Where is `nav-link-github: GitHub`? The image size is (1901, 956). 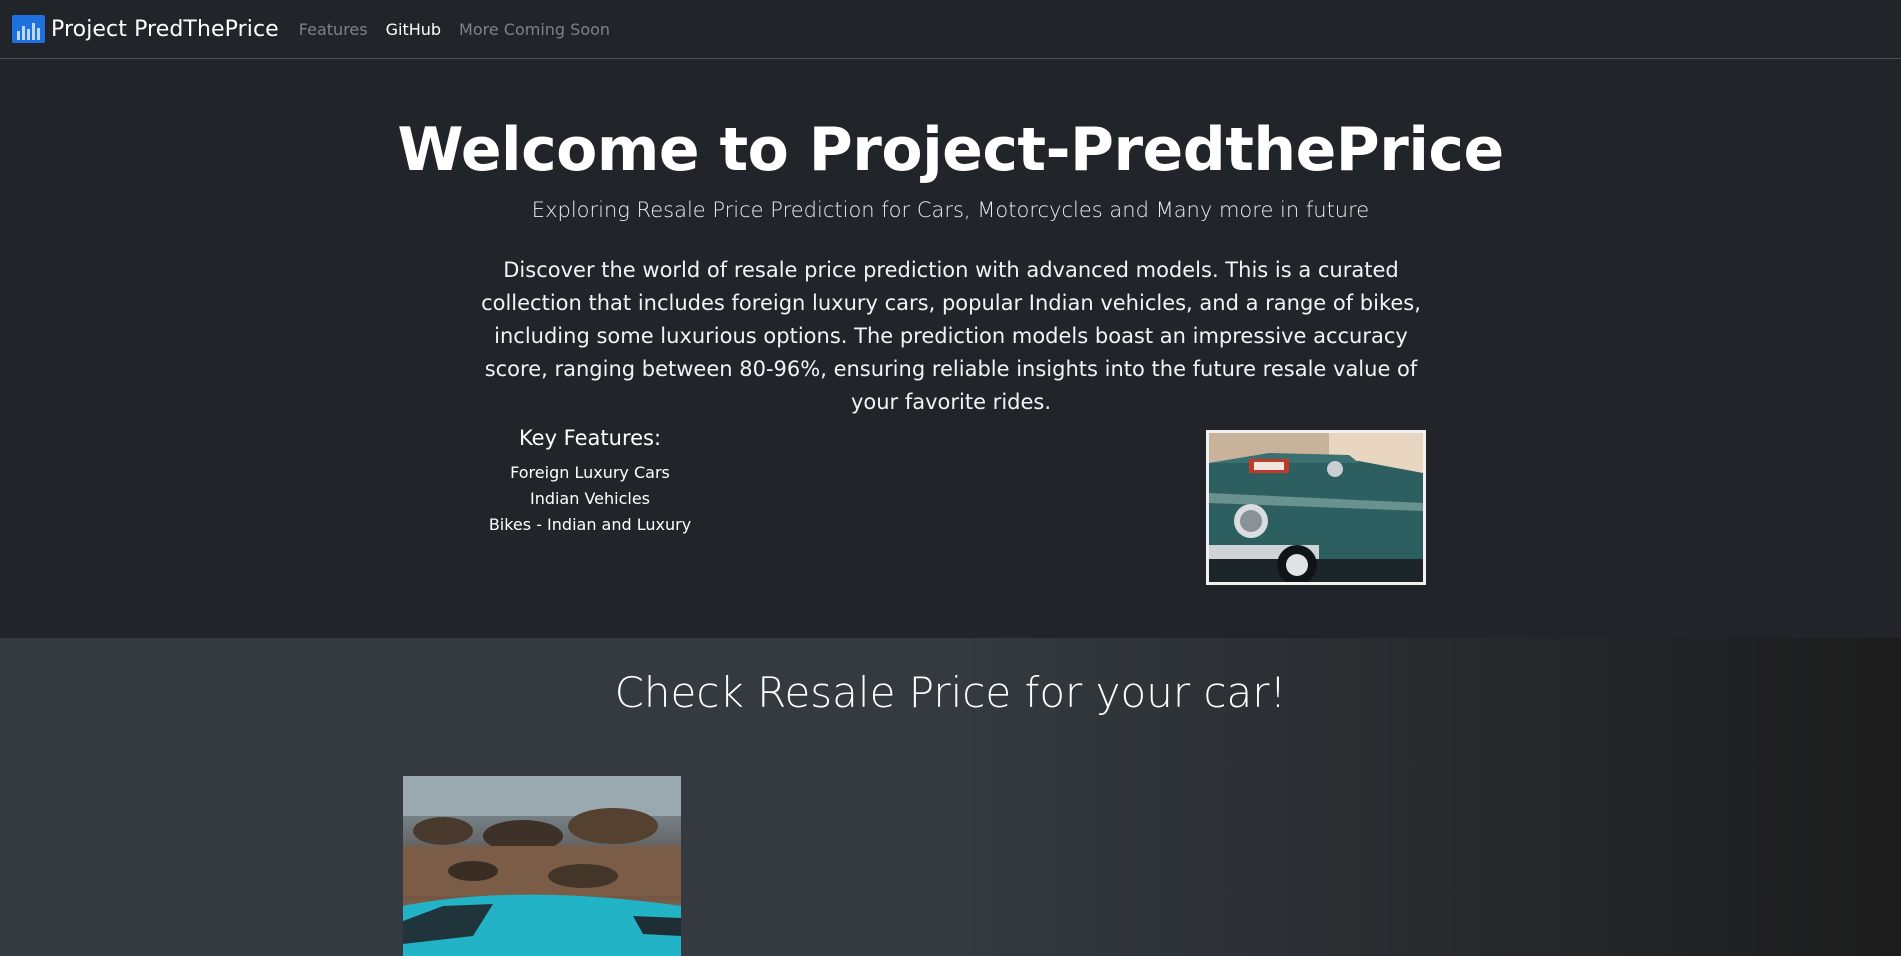
nav-link-github: GitHub is located at coordinates (413, 29).